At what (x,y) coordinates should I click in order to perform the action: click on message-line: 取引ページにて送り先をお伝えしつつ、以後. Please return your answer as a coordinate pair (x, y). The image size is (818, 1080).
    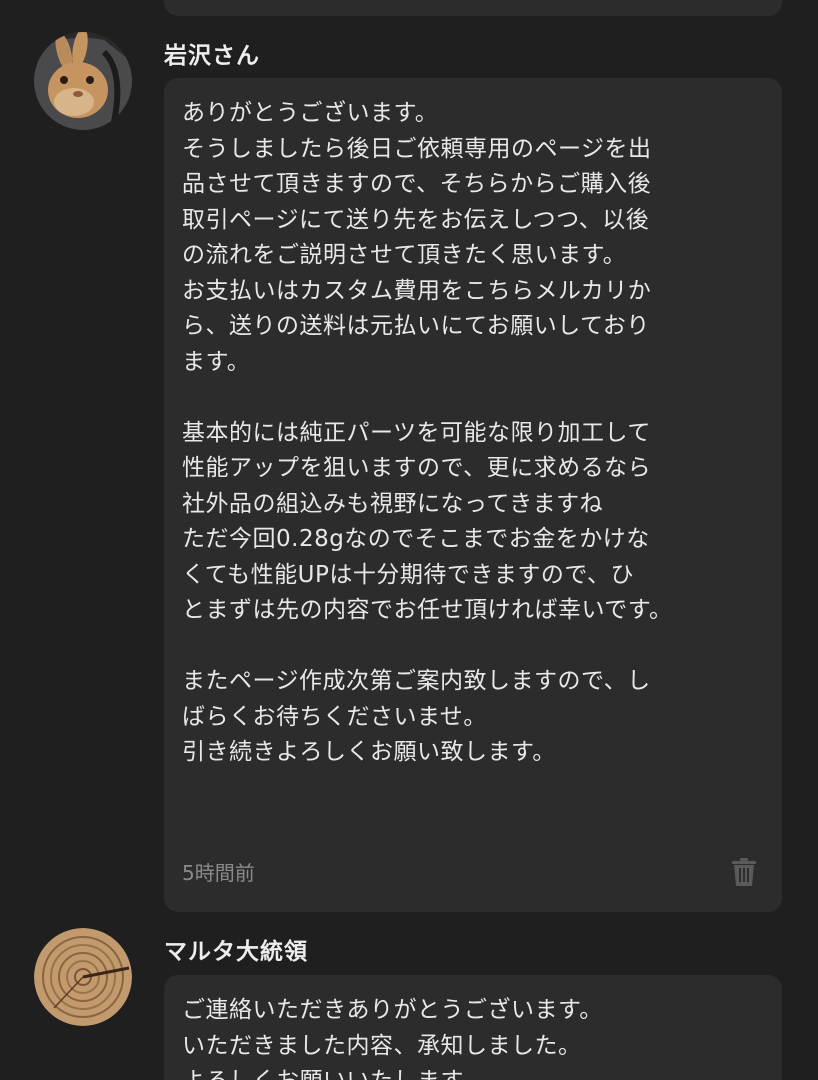
    Looking at the image, I should click on (416, 219).